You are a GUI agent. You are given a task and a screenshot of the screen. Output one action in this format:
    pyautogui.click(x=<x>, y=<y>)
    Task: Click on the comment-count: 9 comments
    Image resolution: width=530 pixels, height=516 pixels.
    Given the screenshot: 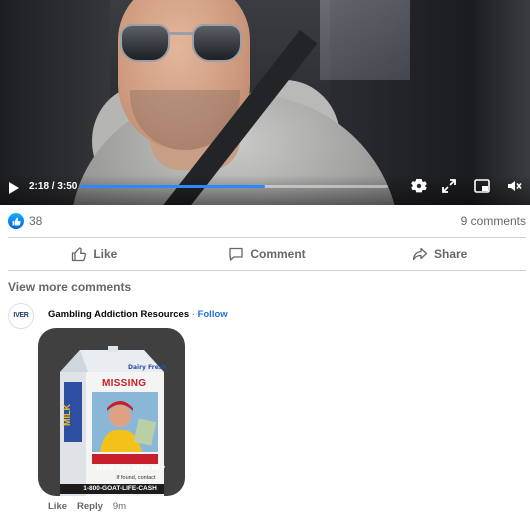 What is the action you would take?
    pyautogui.click(x=493, y=221)
    